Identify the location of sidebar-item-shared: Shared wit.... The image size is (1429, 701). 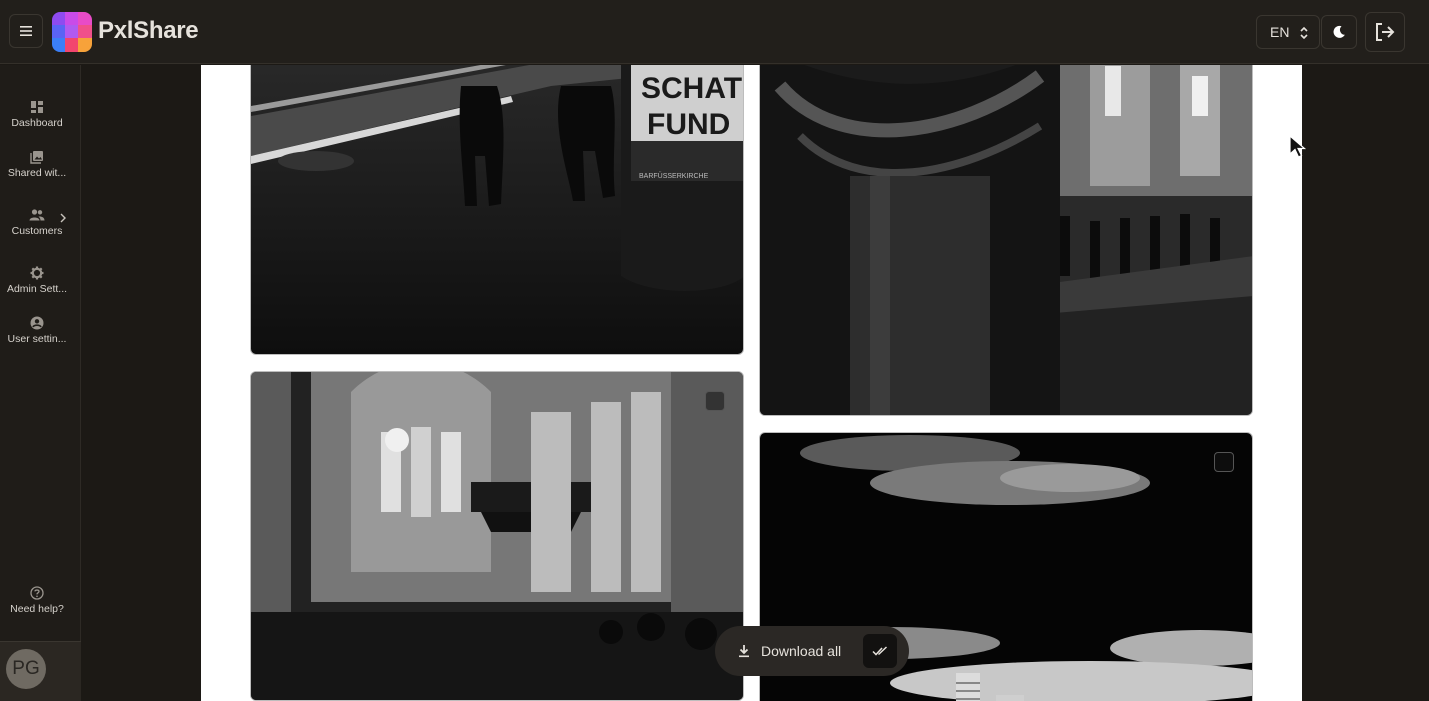
(37, 164).